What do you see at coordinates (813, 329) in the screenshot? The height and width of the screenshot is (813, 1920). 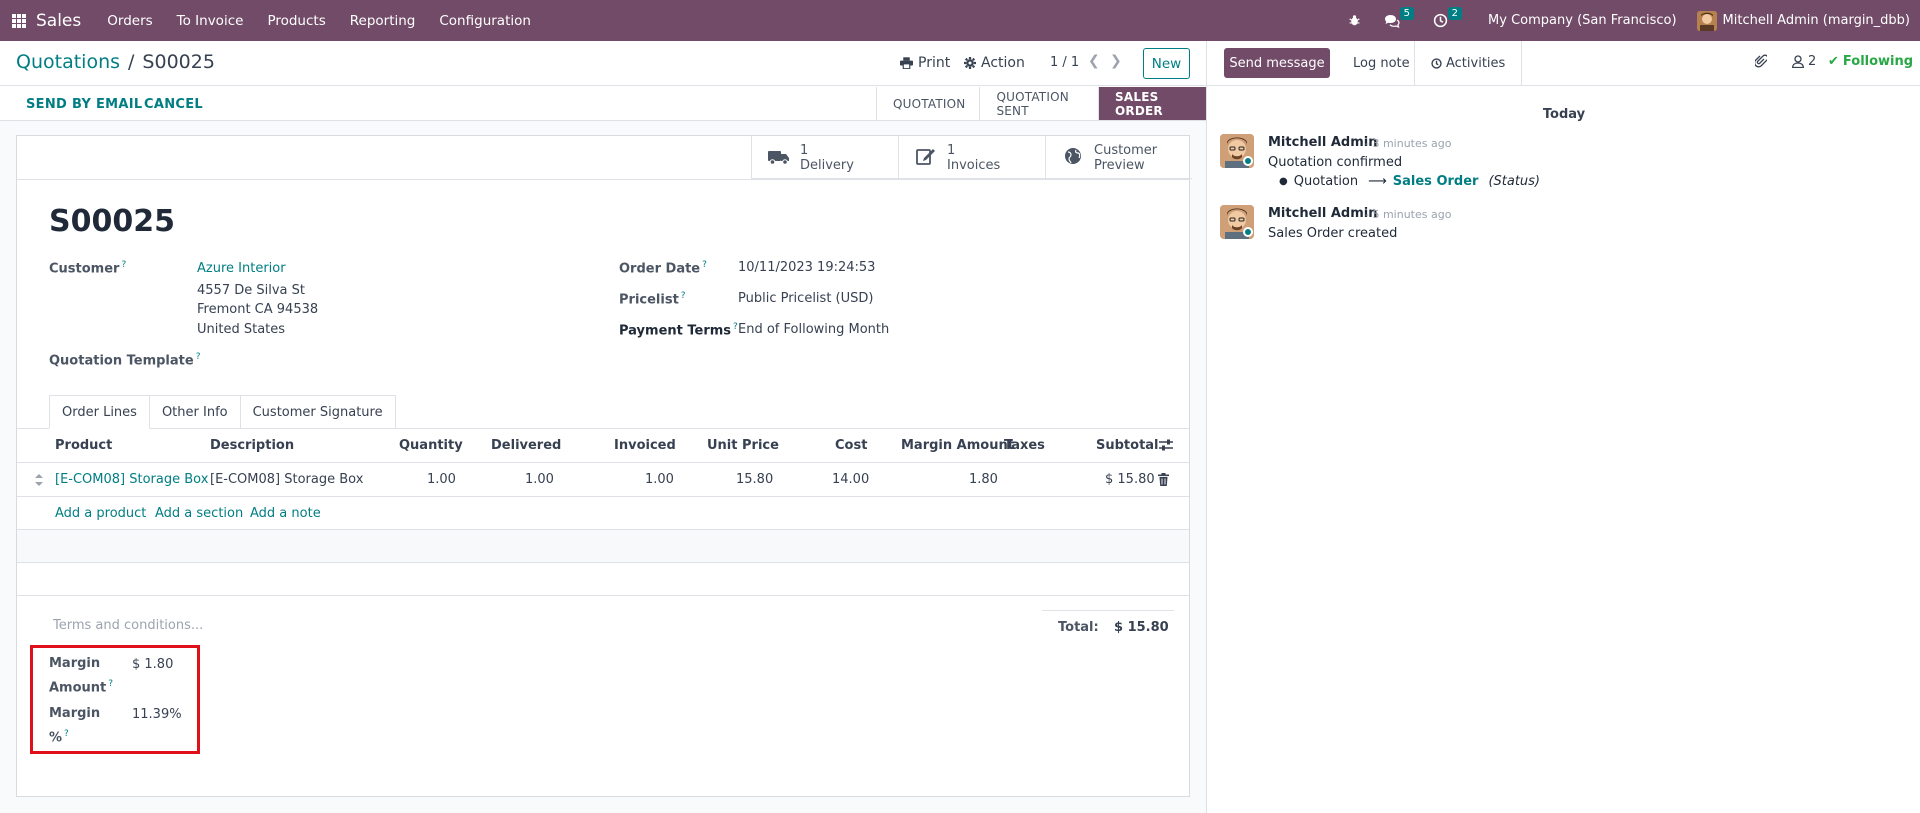 I see `payment-terms-field: End of Following Month` at bounding box center [813, 329].